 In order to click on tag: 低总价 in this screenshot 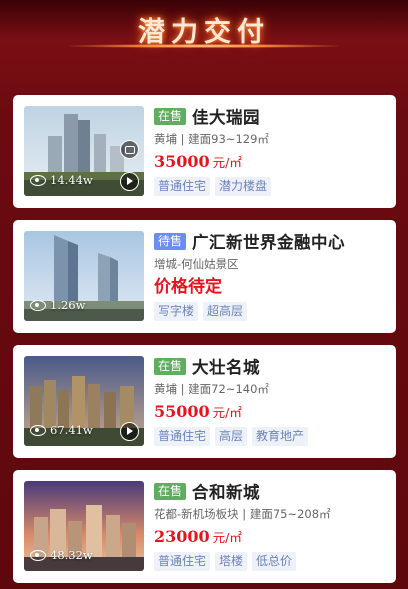, I will do `click(274, 561)`.